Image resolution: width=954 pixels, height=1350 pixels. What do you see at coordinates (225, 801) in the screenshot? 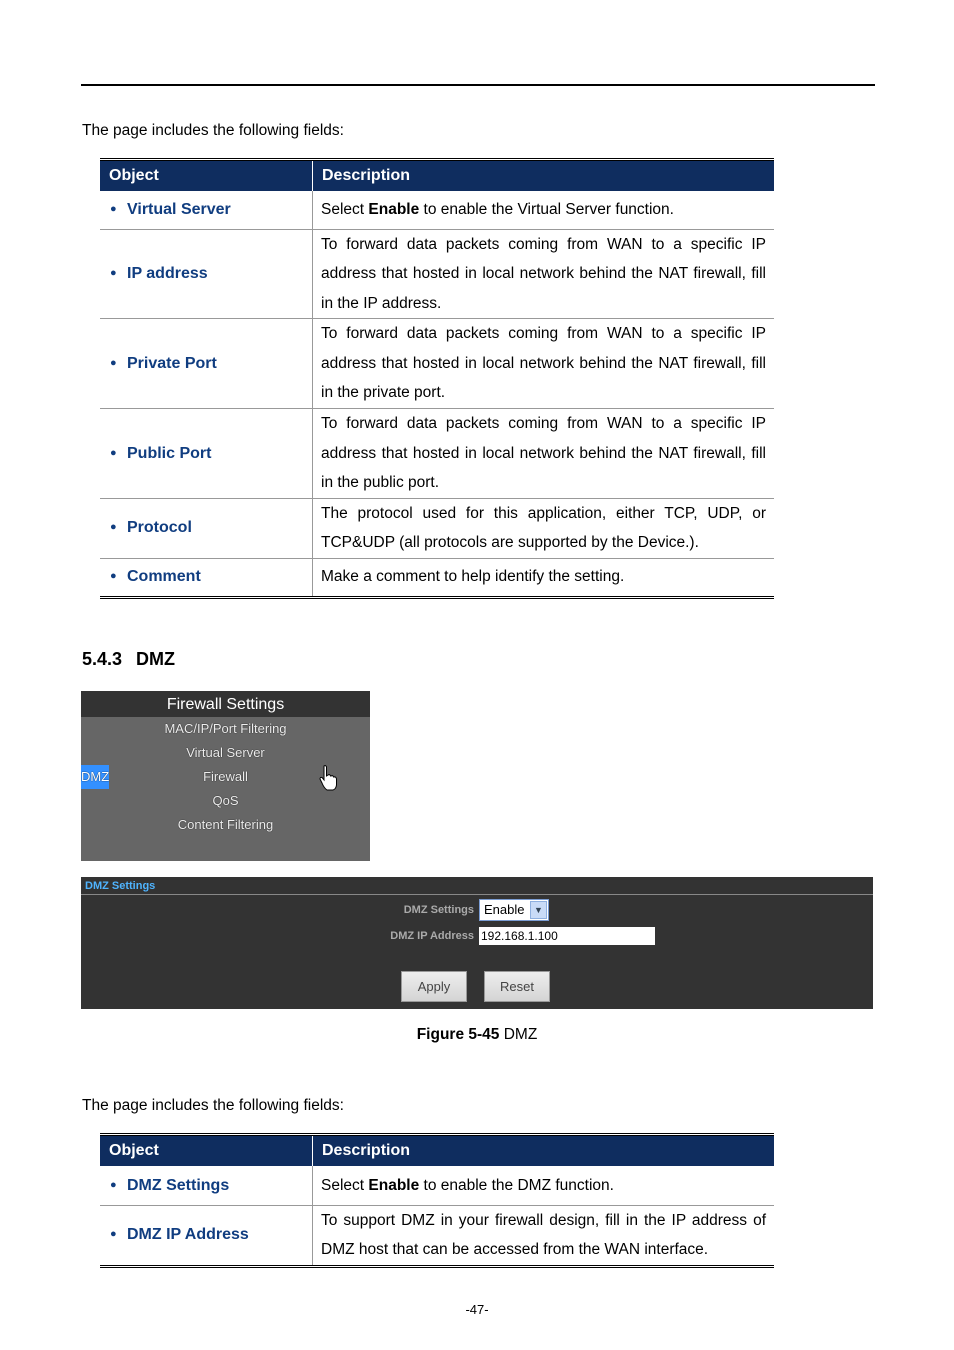
I see `menu-item-qos: QoS` at bounding box center [225, 801].